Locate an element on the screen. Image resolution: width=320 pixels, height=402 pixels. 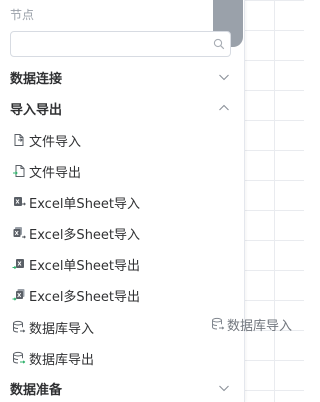
group-import-export: 导入导出 is located at coordinates (121, 108).